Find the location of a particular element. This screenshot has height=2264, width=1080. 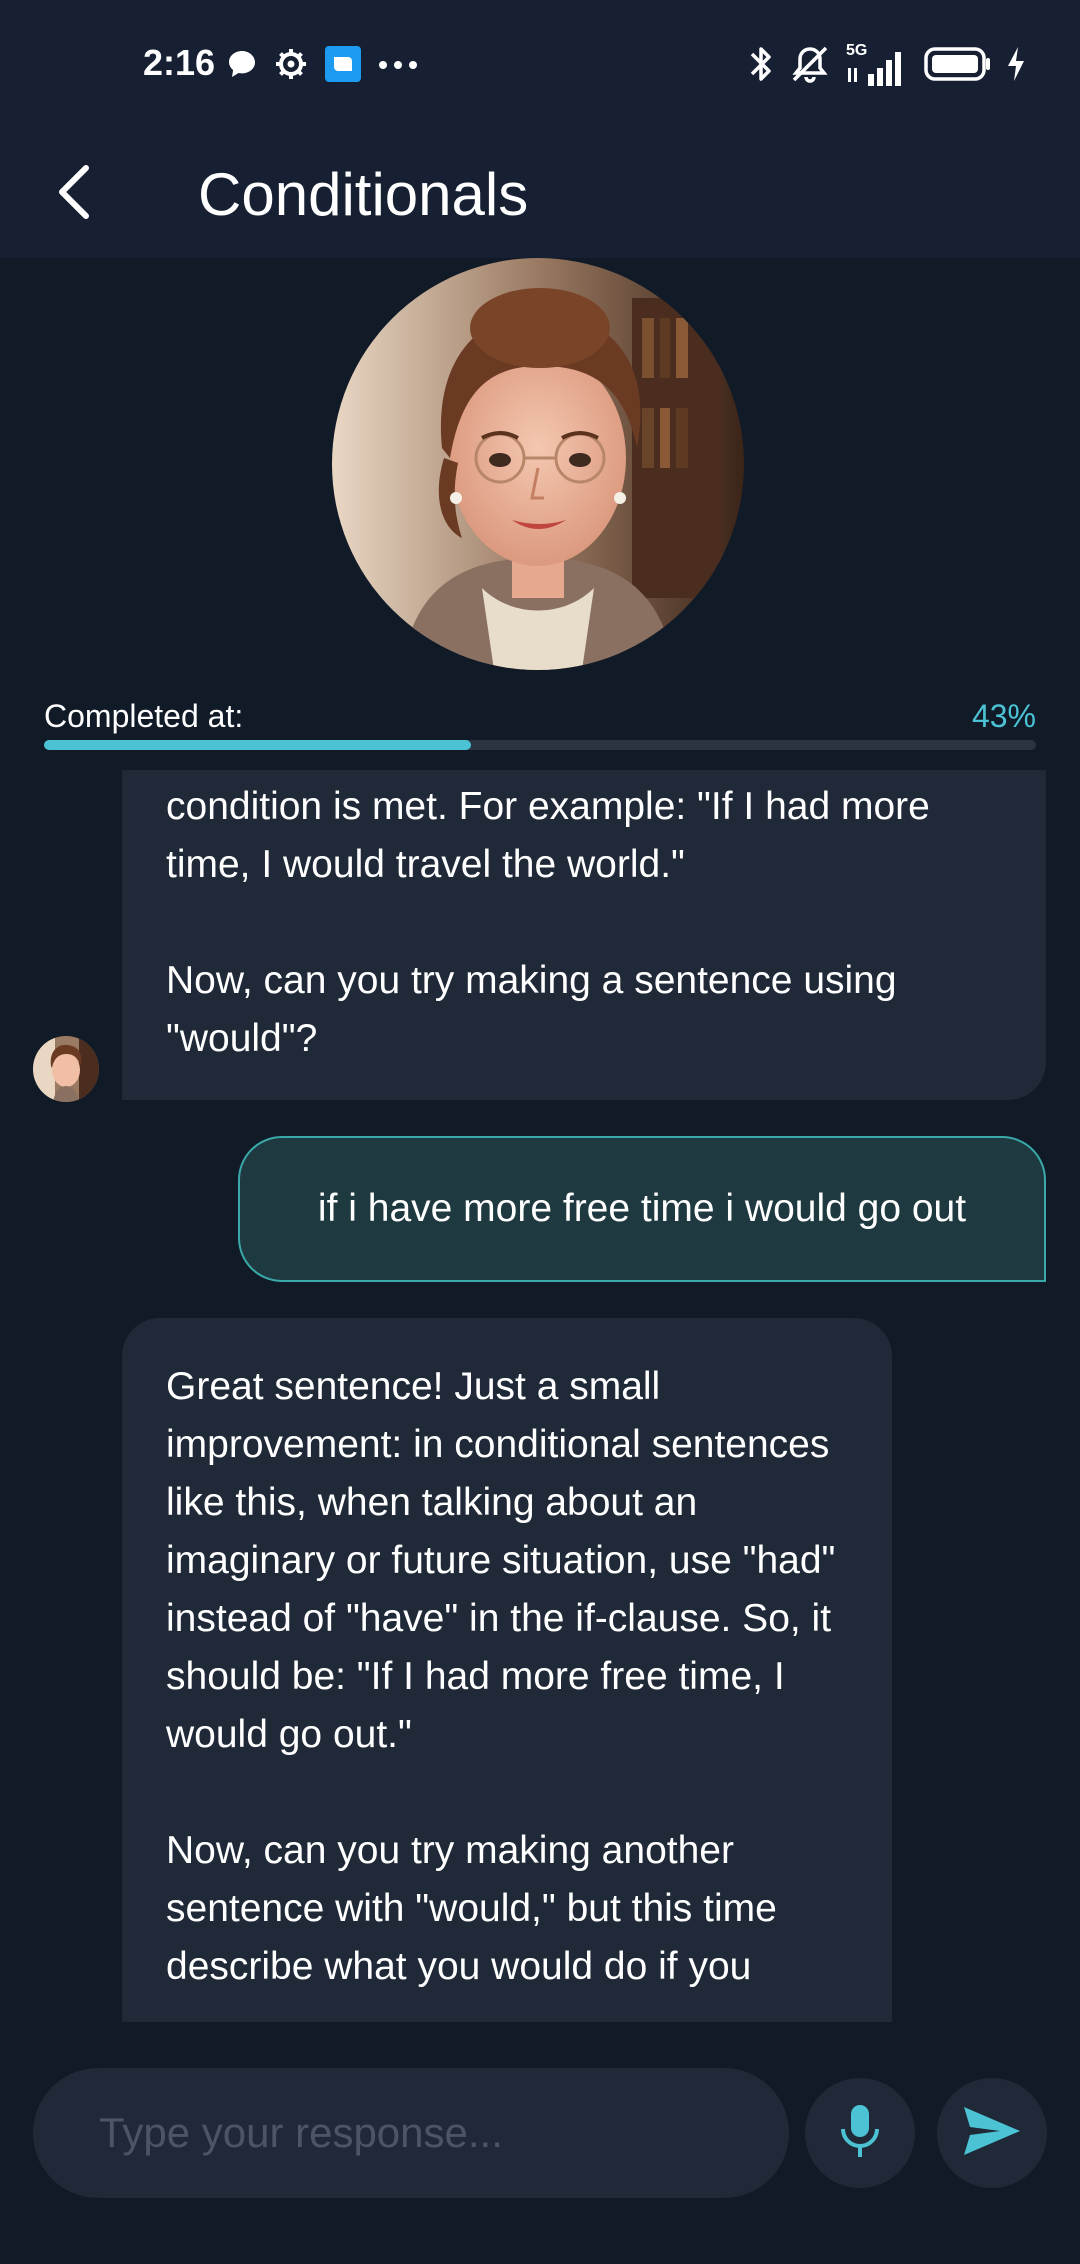

signal-icon: 5G is located at coordinates (878, 65).